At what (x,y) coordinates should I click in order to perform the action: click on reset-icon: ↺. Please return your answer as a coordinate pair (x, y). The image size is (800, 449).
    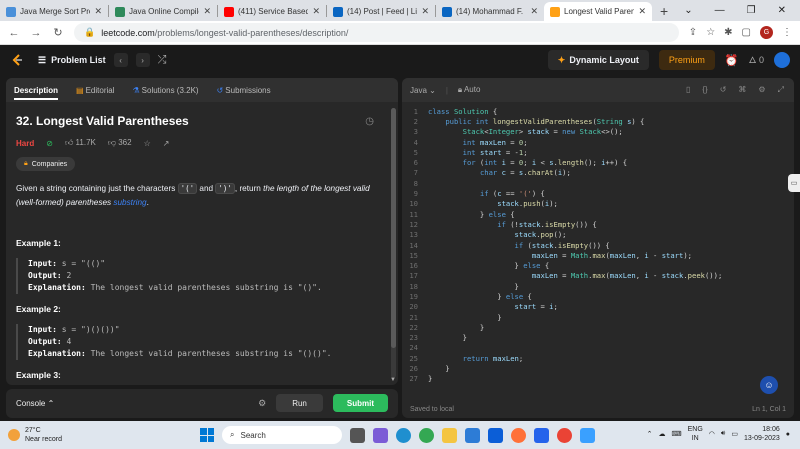
    Looking at the image, I should click on (723, 90).